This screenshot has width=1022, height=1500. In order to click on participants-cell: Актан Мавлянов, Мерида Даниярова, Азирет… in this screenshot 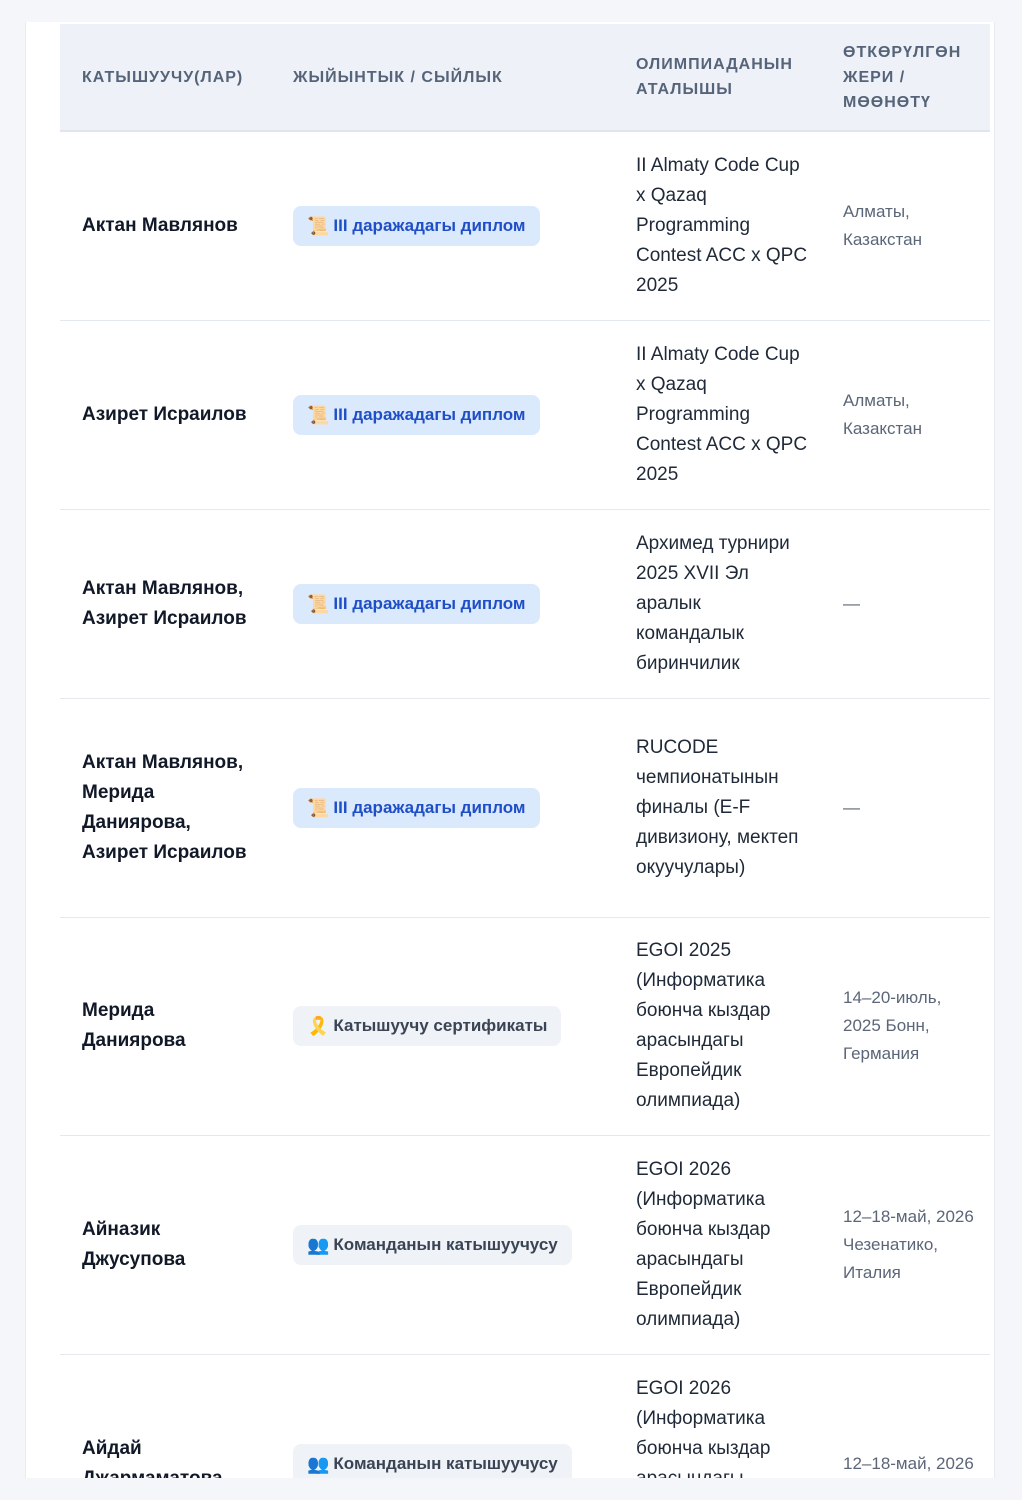, I will do `click(165, 808)`.